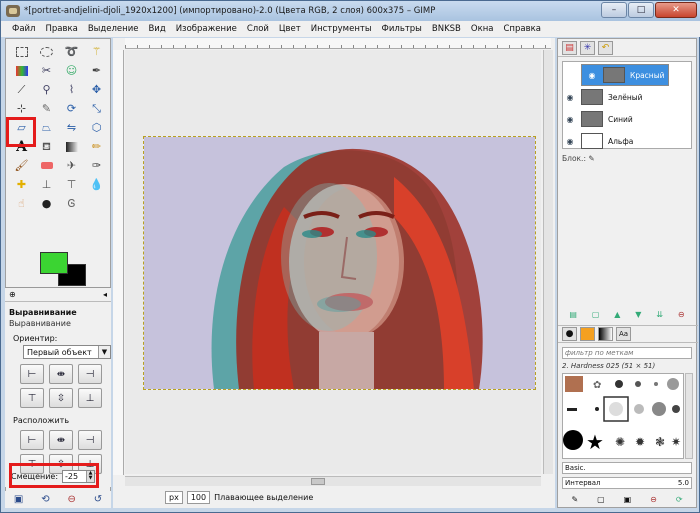  I want to click on restore-options-icon: ⟲, so click(45, 499).